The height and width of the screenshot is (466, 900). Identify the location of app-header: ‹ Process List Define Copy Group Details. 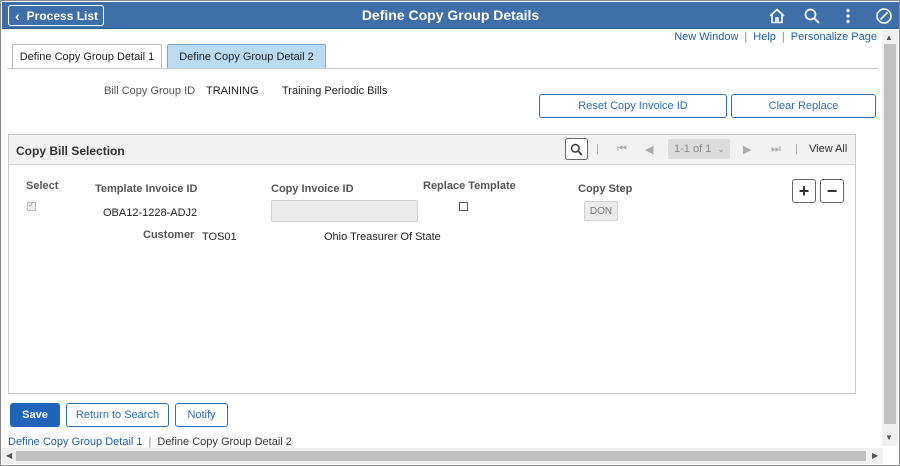
(450, 15).